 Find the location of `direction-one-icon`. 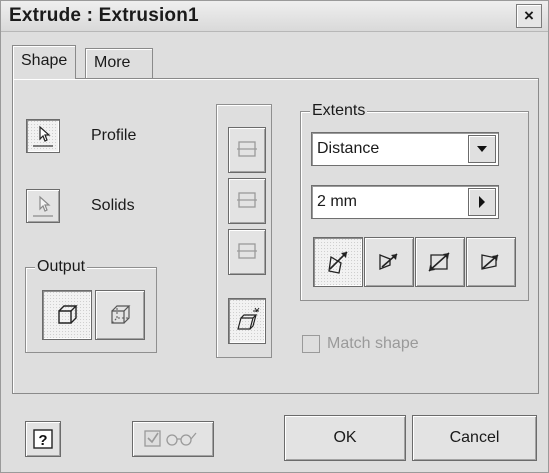

direction-one-icon is located at coordinates (247, 149).